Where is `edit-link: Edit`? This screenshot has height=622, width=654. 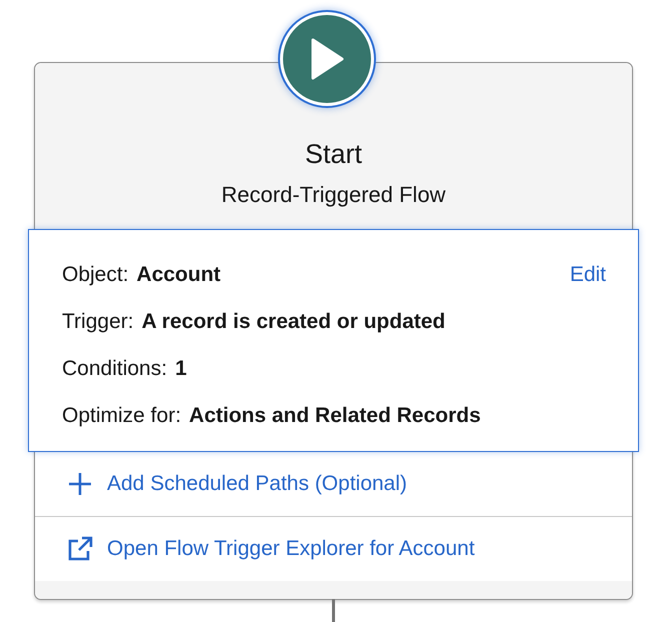
edit-link: Edit is located at coordinates (588, 275).